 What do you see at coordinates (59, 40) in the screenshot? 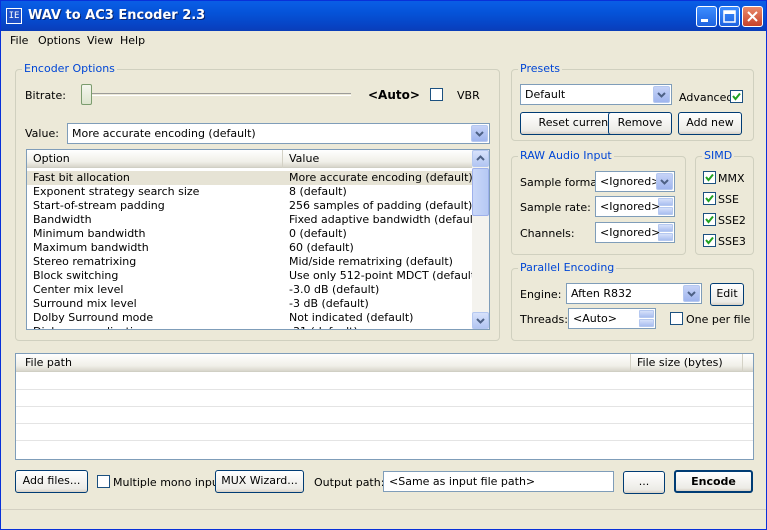
I see `menu-options: Options` at bounding box center [59, 40].